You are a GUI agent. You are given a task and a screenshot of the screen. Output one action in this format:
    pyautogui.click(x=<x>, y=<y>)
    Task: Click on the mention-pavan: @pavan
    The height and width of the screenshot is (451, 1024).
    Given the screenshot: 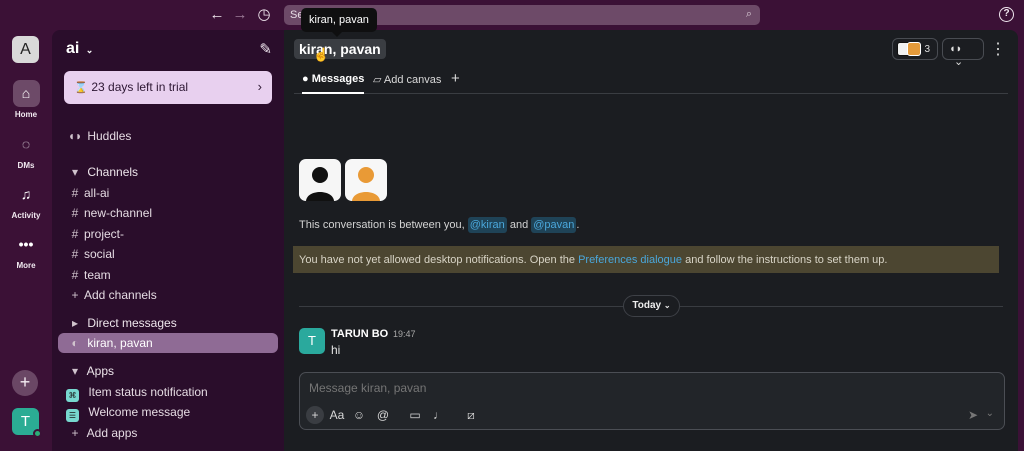 What is the action you would take?
    pyautogui.click(x=554, y=225)
    